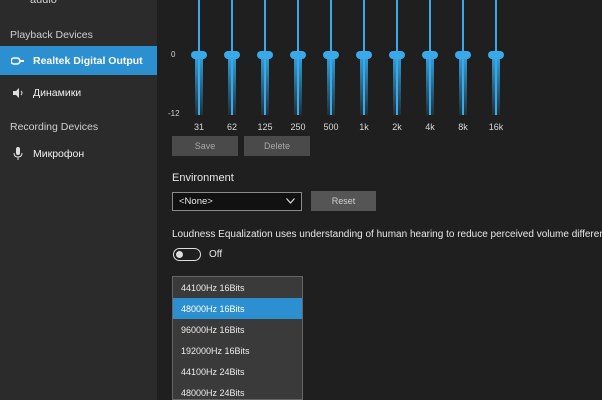  What do you see at coordinates (237, 350) in the screenshot?
I see `dropdown-option: 192000Hz 16Bits` at bounding box center [237, 350].